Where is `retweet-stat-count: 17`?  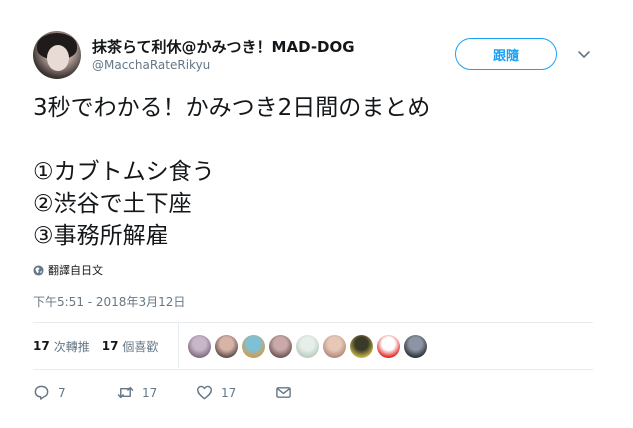 retweet-stat-count: 17 is located at coordinates (41, 346).